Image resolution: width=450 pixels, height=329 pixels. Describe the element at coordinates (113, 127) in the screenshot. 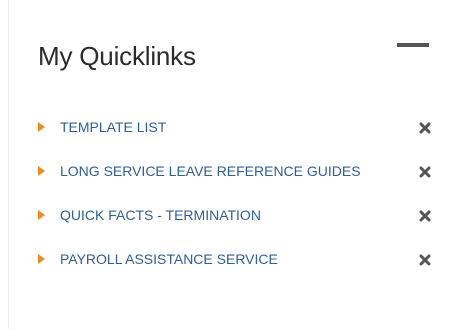

I see `quicklink-template-list: TEMPLATE LIST` at that location.